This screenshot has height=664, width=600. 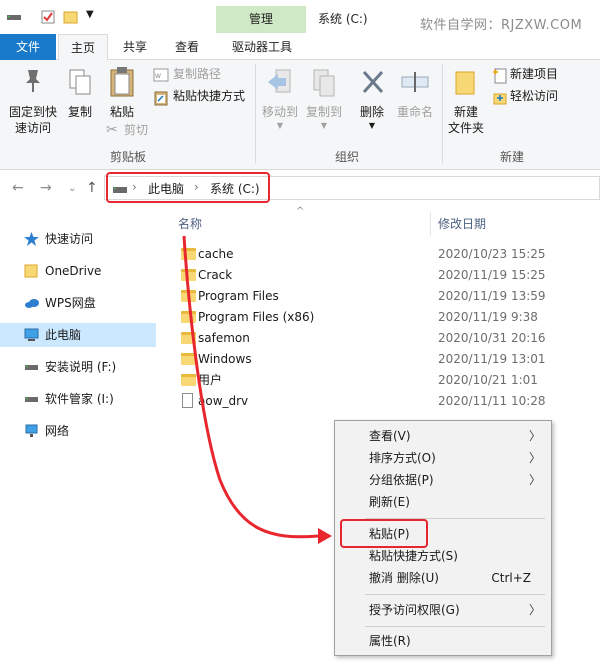 What do you see at coordinates (443, 480) in the screenshot?
I see `menu-item-group-by: 分组依据(P) 〉` at bounding box center [443, 480].